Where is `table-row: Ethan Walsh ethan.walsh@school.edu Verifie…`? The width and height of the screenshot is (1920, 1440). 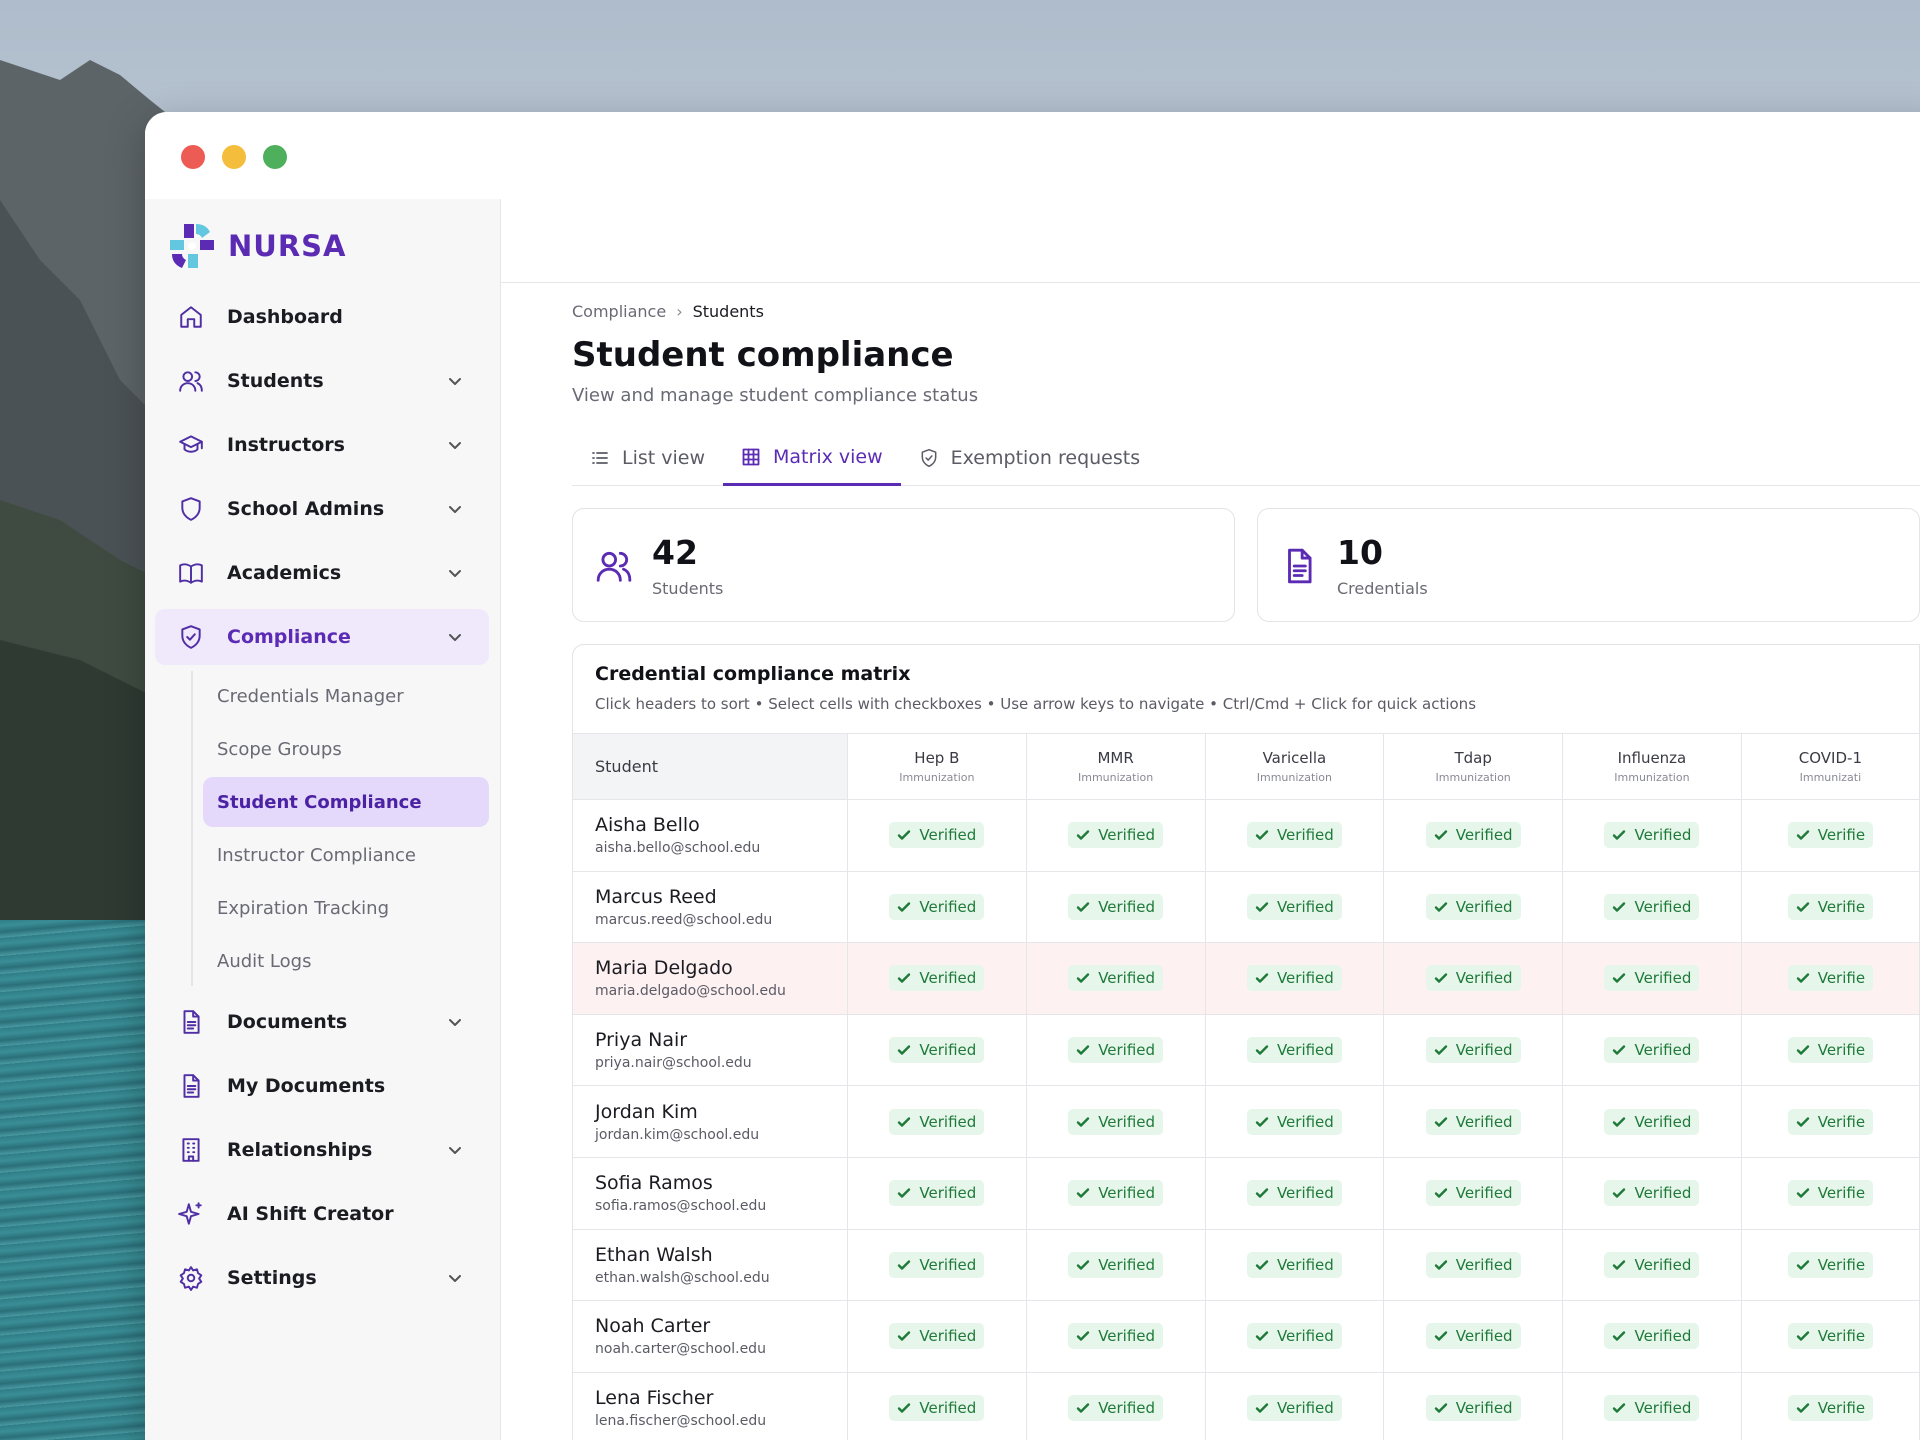
table-row: Ethan Walsh ethan.walsh@school.edu Verifie… is located at coordinates (1246, 1264).